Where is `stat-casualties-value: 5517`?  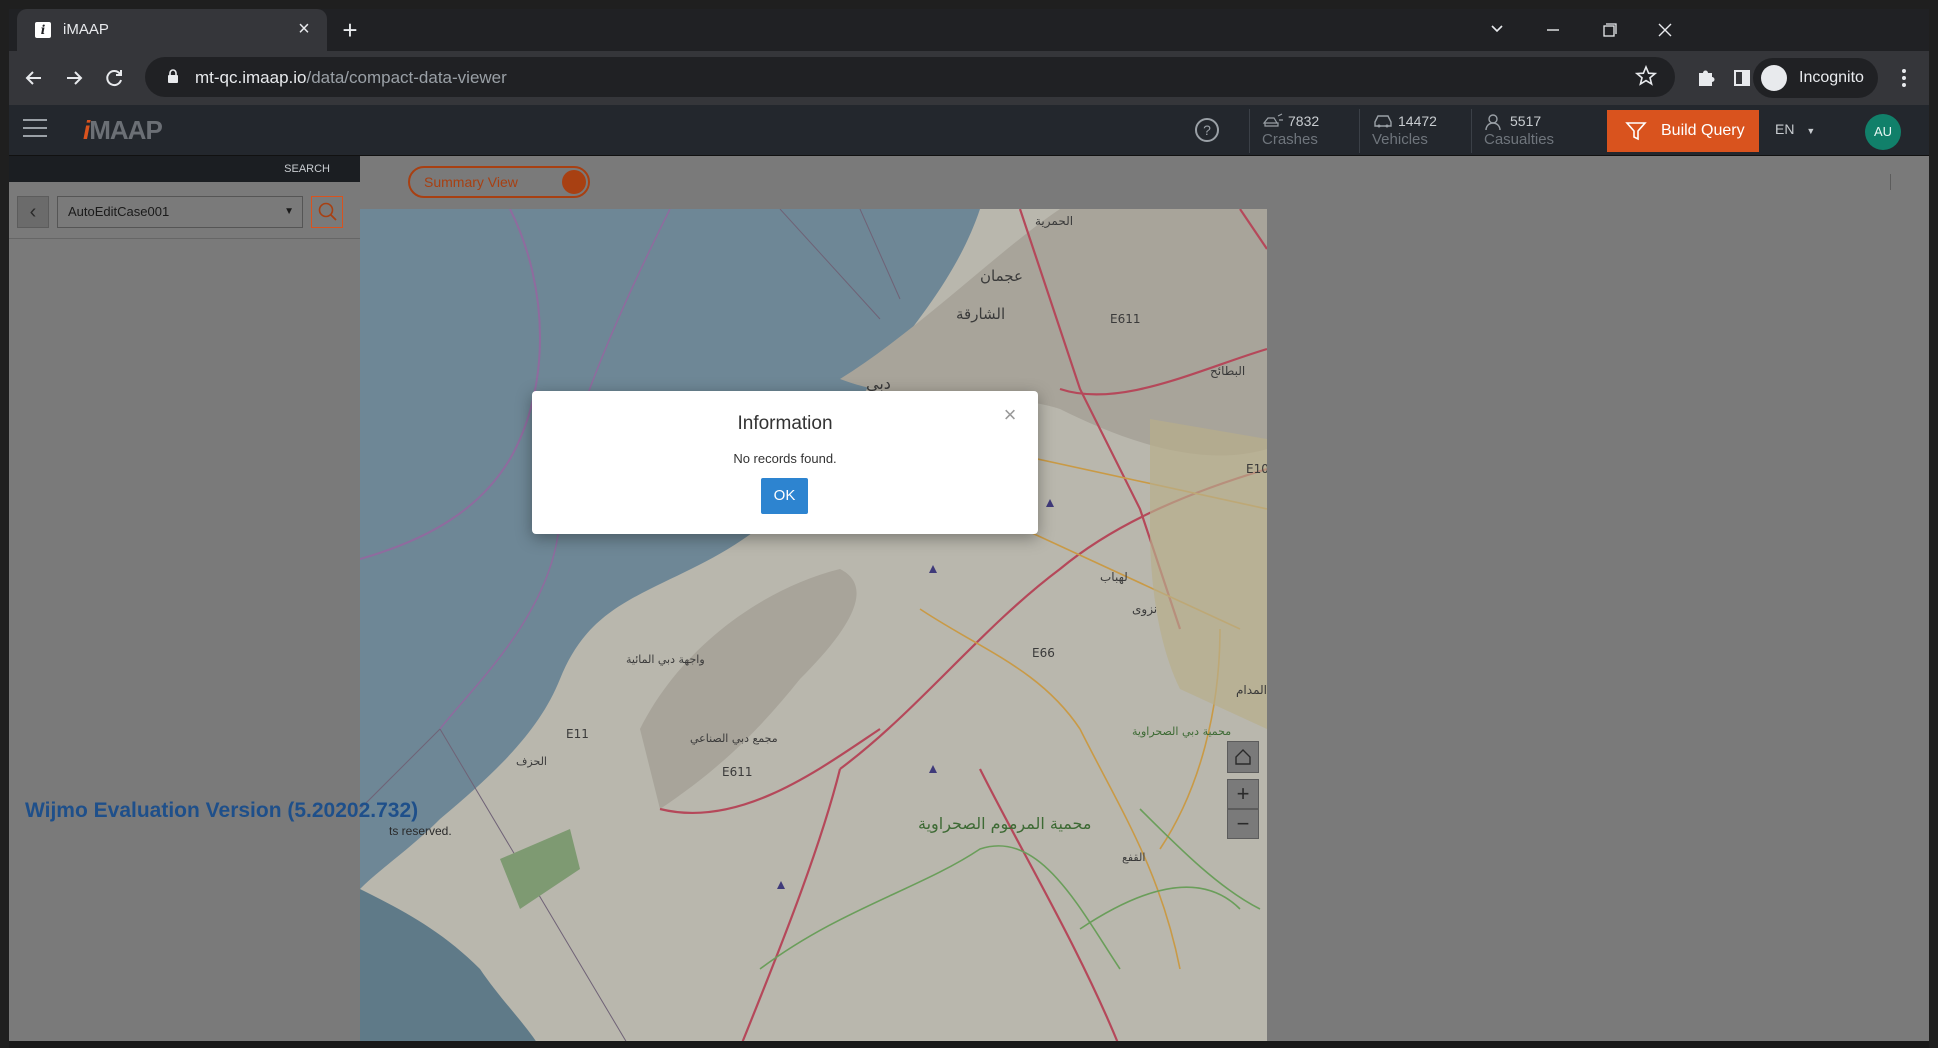 stat-casualties-value: 5517 is located at coordinates (1526, 121).